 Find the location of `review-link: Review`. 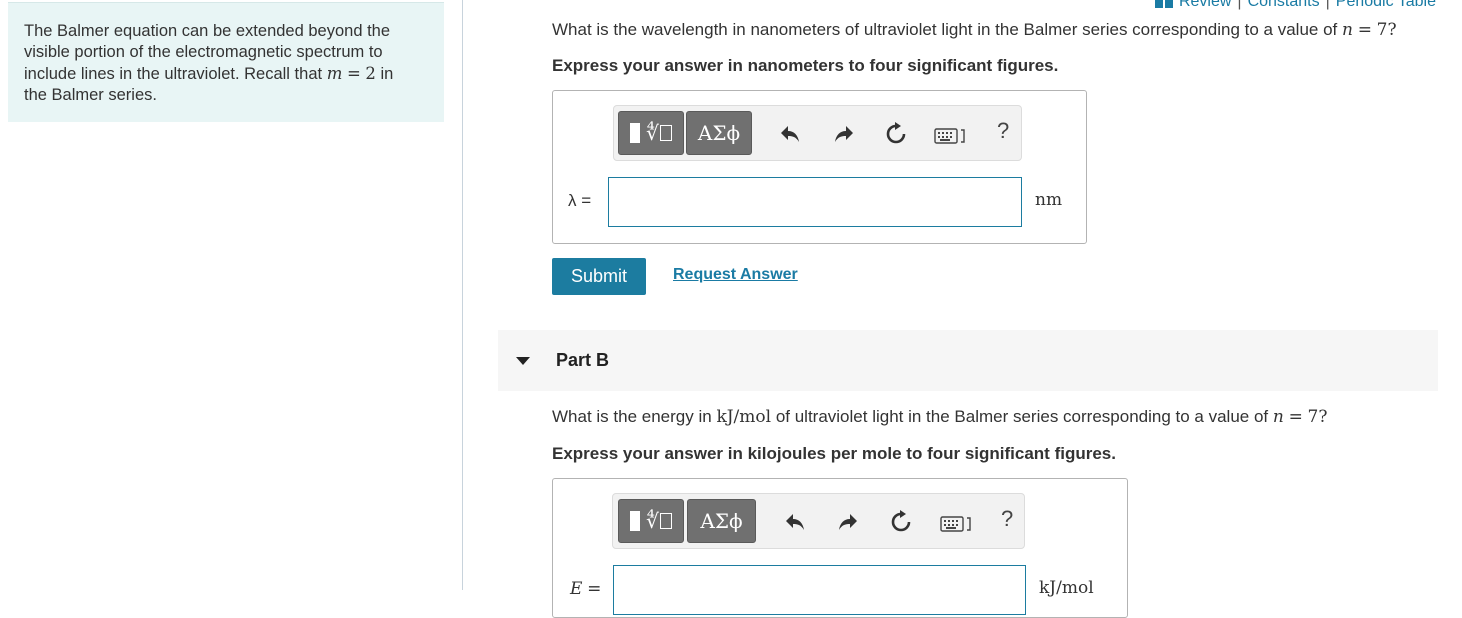

review-link: Review is located at coordinates (1205, 5).